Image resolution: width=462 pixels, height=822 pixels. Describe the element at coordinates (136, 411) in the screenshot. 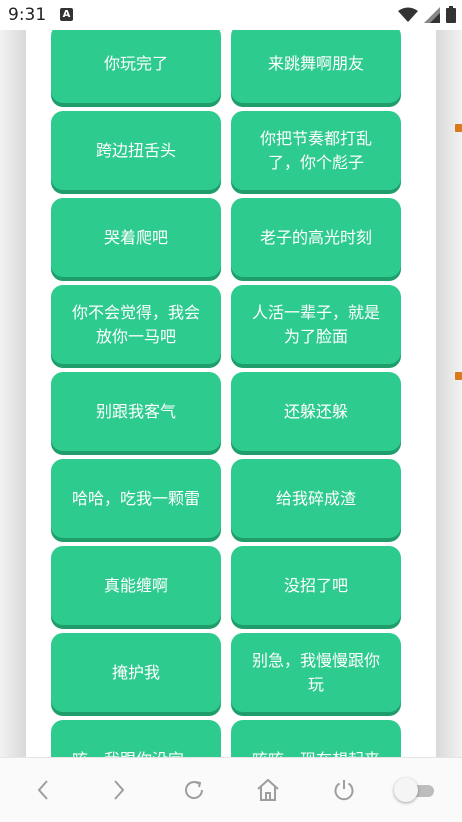

I see `sound-button: 别跟我客气` at that location.